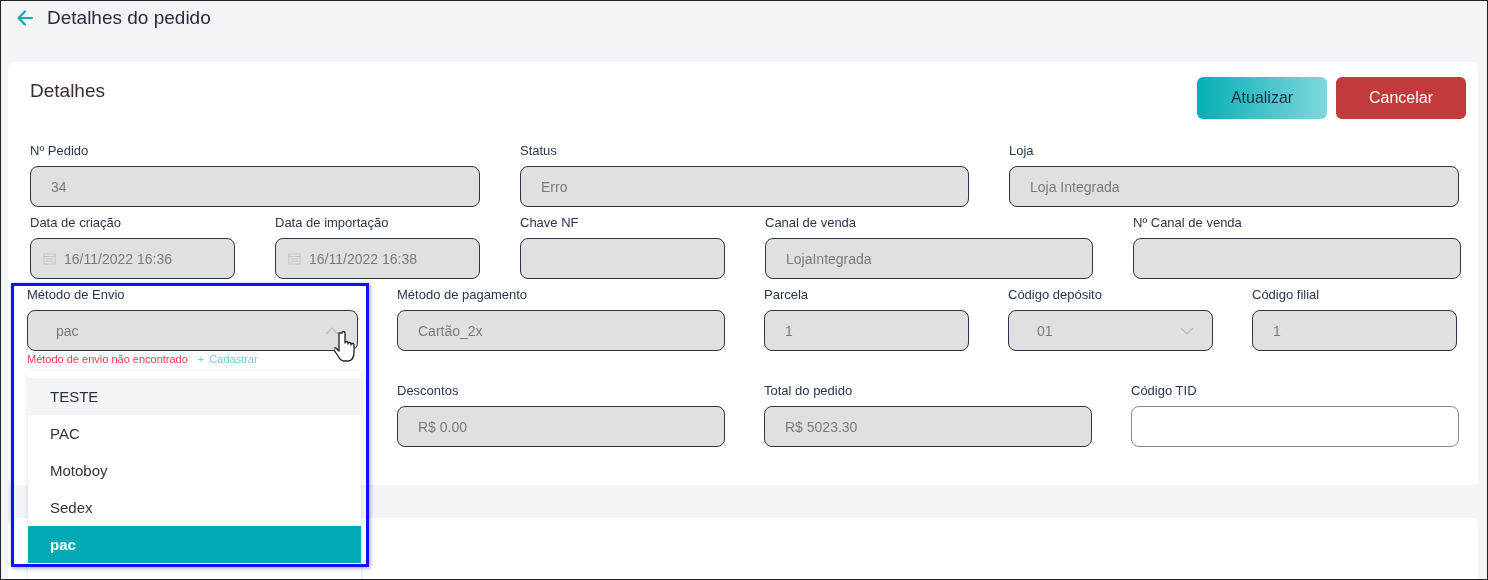  What do you see at coordinates (1286, 295) in the screenshot?
I see `field-label: Código filial` at bounding box center [1286, 295].